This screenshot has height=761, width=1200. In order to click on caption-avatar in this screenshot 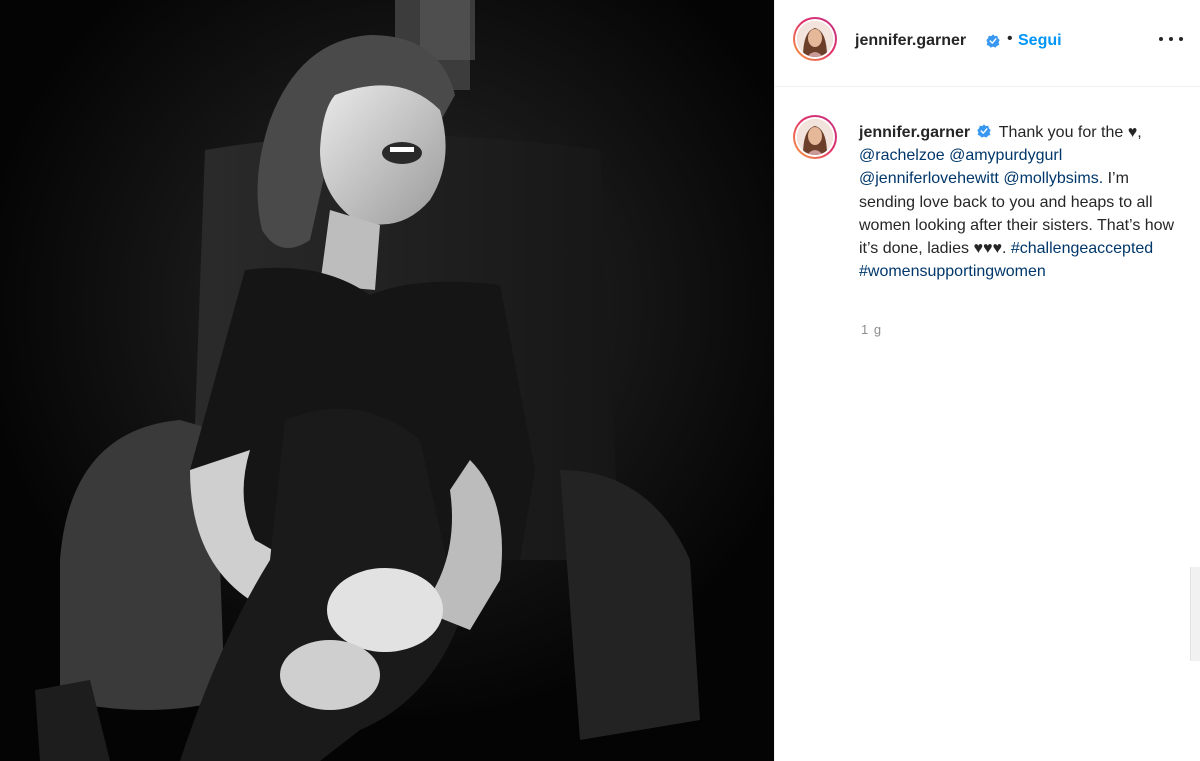, I will do `click(815, 137)`.